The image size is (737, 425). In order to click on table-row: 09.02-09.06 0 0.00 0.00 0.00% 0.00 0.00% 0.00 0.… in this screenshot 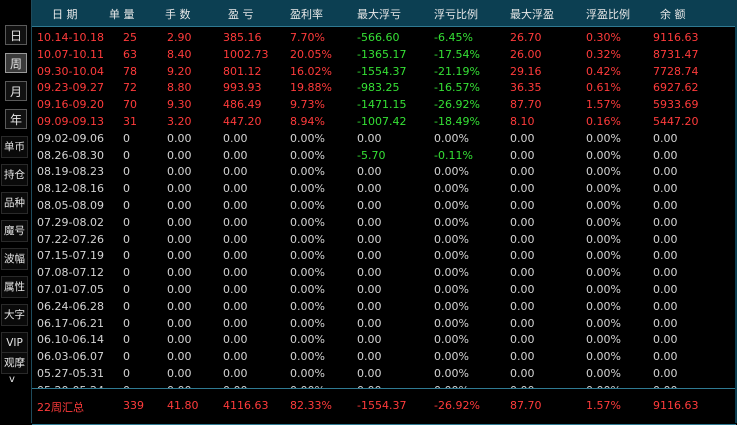, I will do `click(384, 139)`.